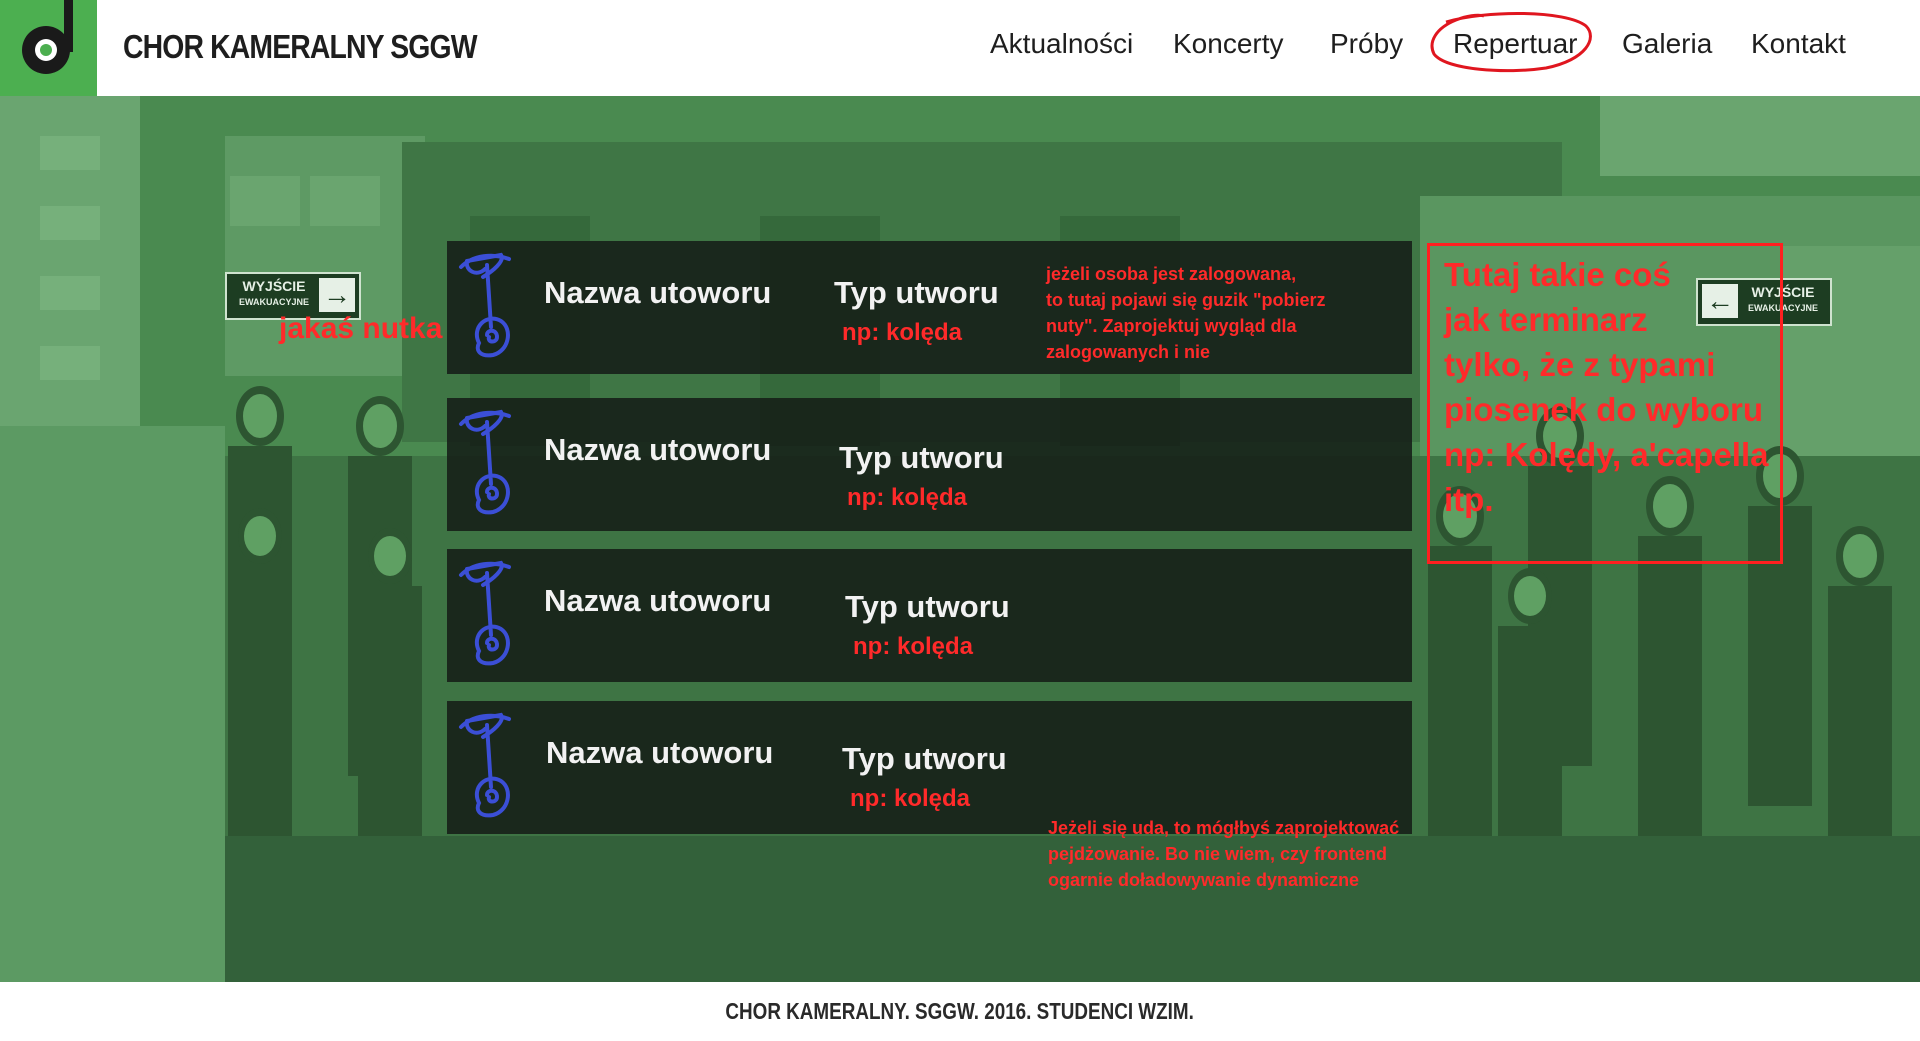 The image size is (1920, 1041). What do you see at coordinates (1667, 44) in the screenshot?
I see `nav-item-galeria: Galeria` at bounding box center [1667, 44].